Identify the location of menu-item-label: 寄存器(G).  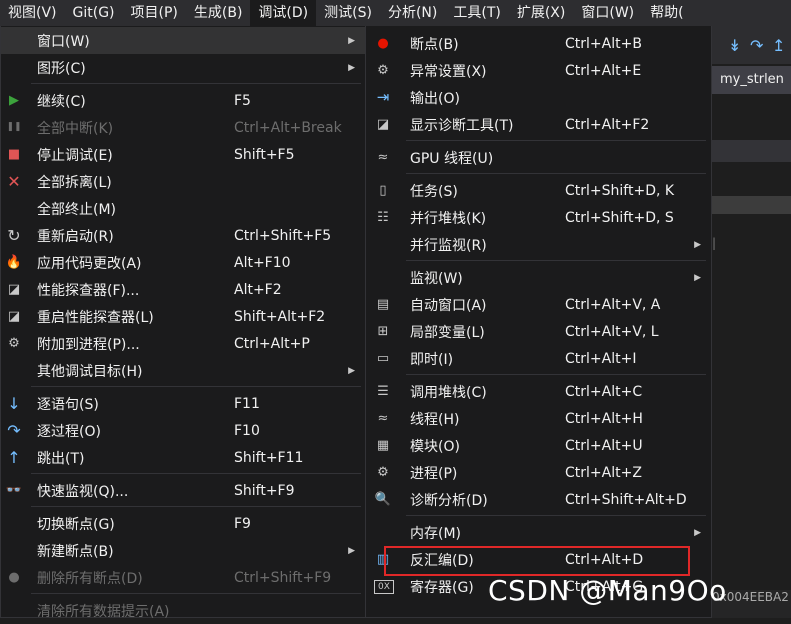
(442, 587).